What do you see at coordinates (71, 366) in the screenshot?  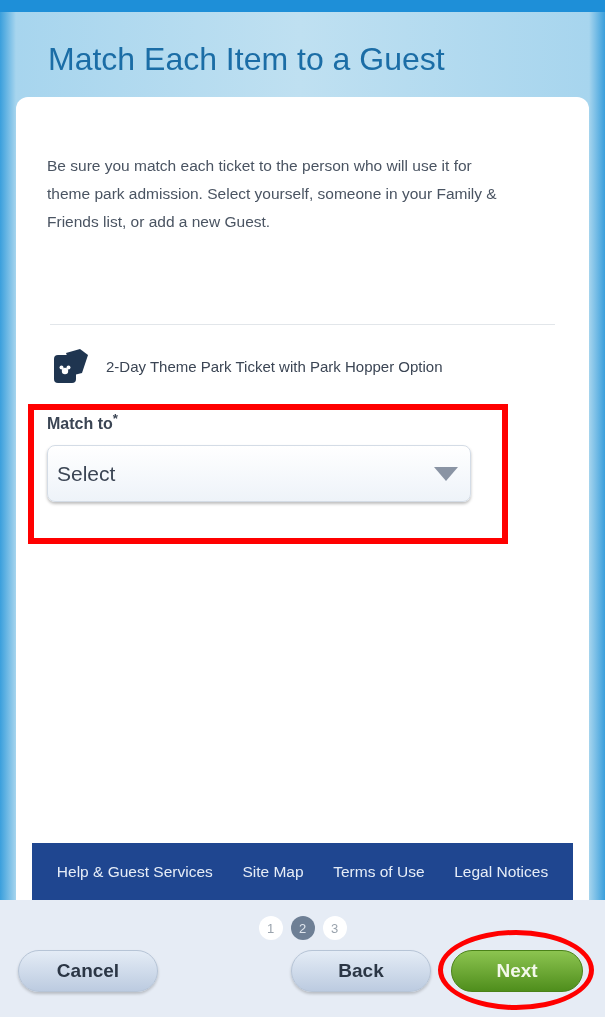 I see `ticket-icon` at bounding box center [71, 366].